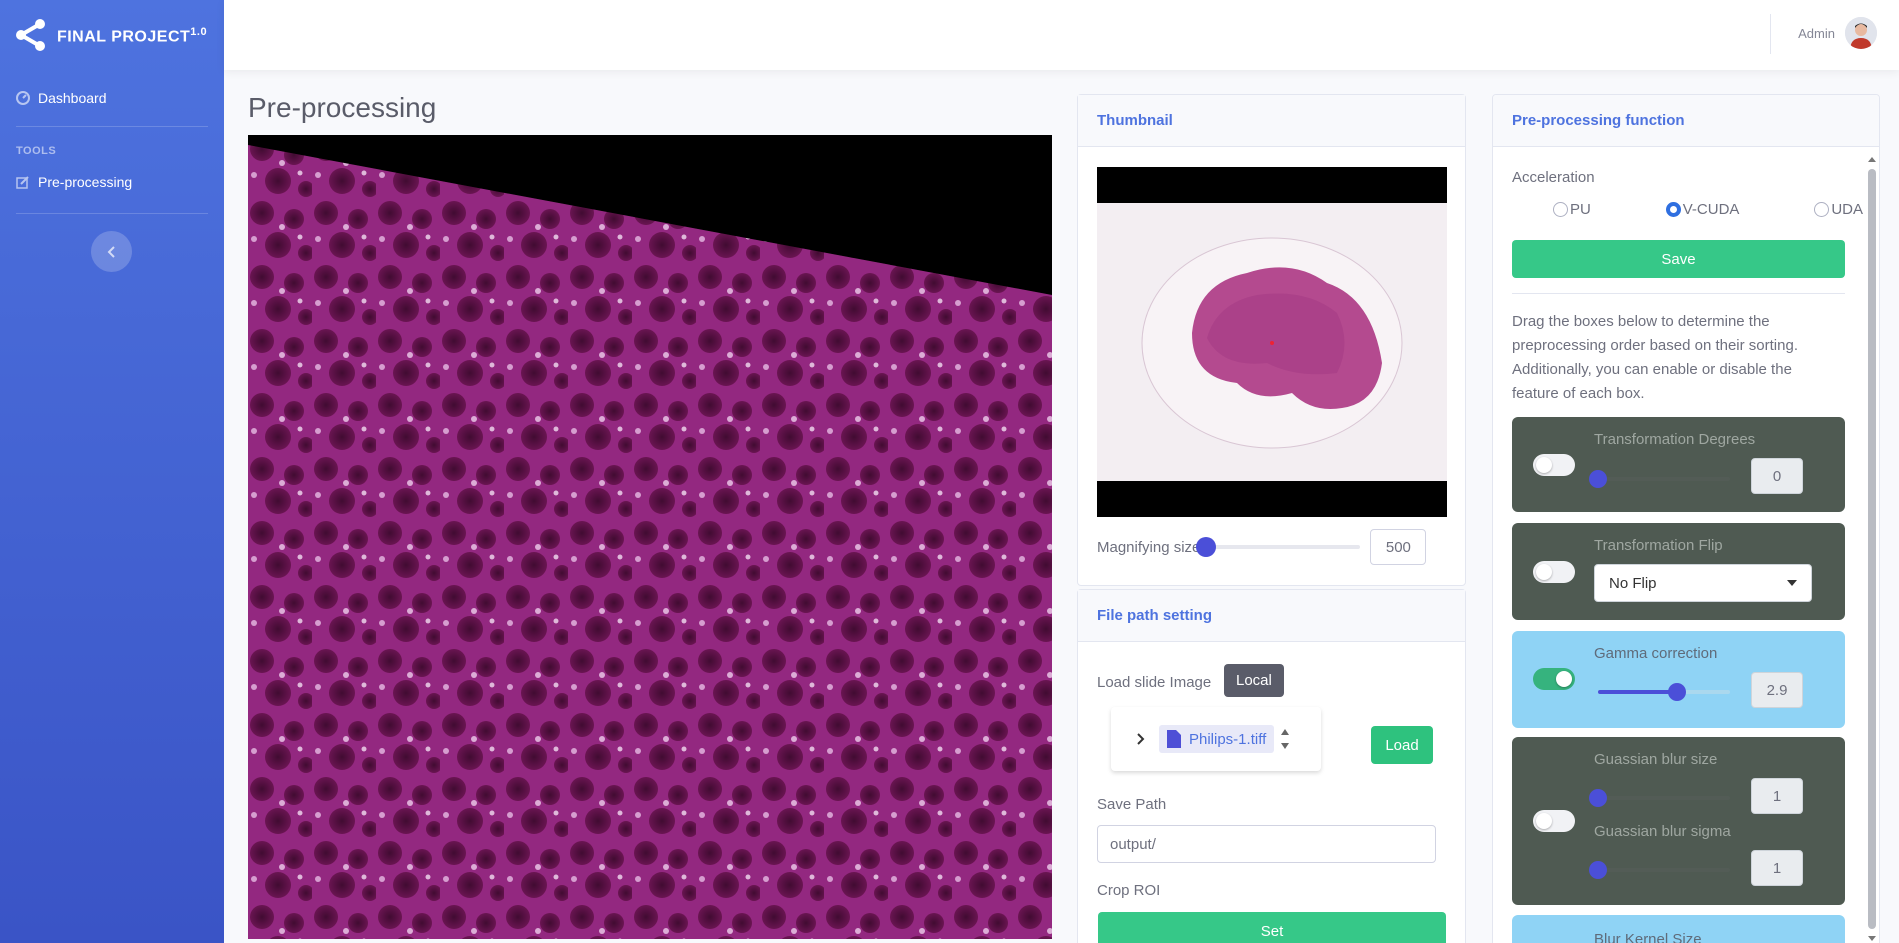  I want to click on blur-size-slider-knob, so click(1598, 798).